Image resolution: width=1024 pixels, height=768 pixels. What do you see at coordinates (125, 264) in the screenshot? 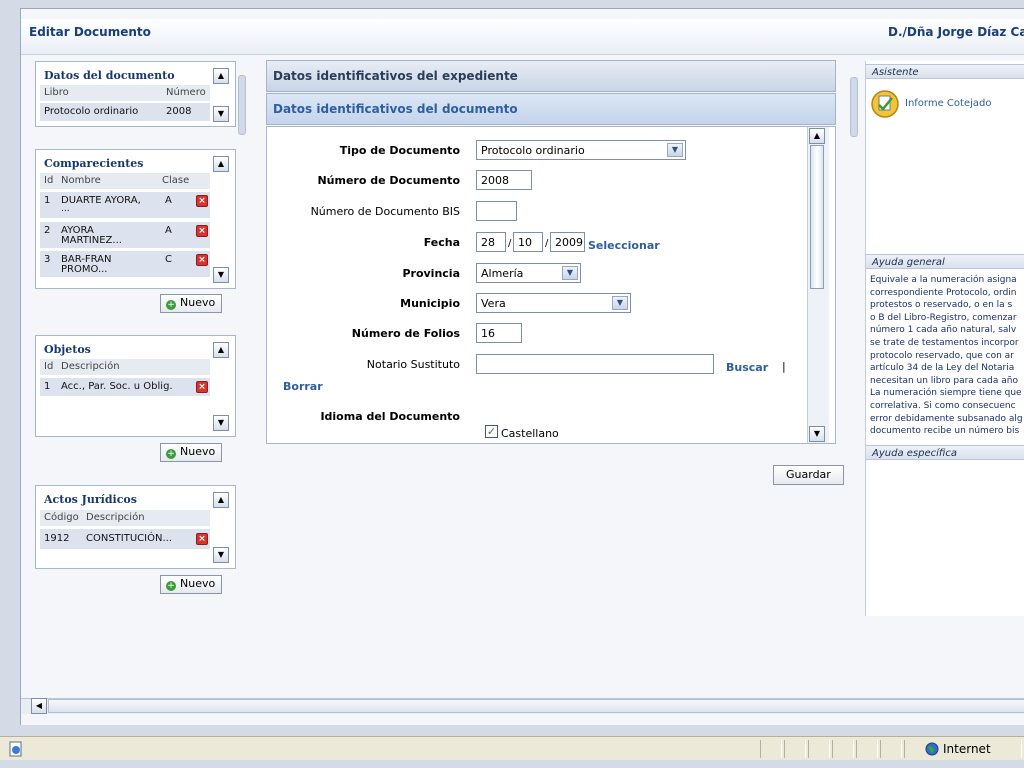
I see `table-row: 3 BAR-FRAN PROMO... C ×` at bounding box center [125, 264].